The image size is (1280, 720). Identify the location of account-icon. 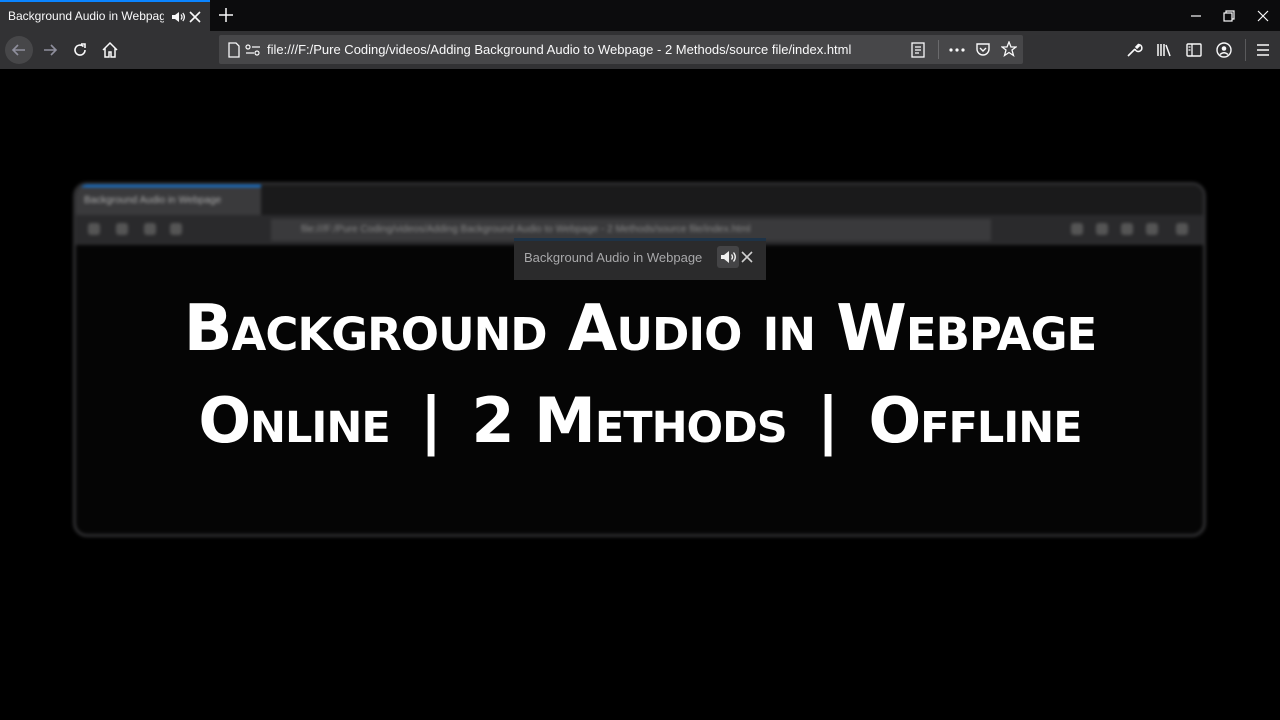
(1224, 50).